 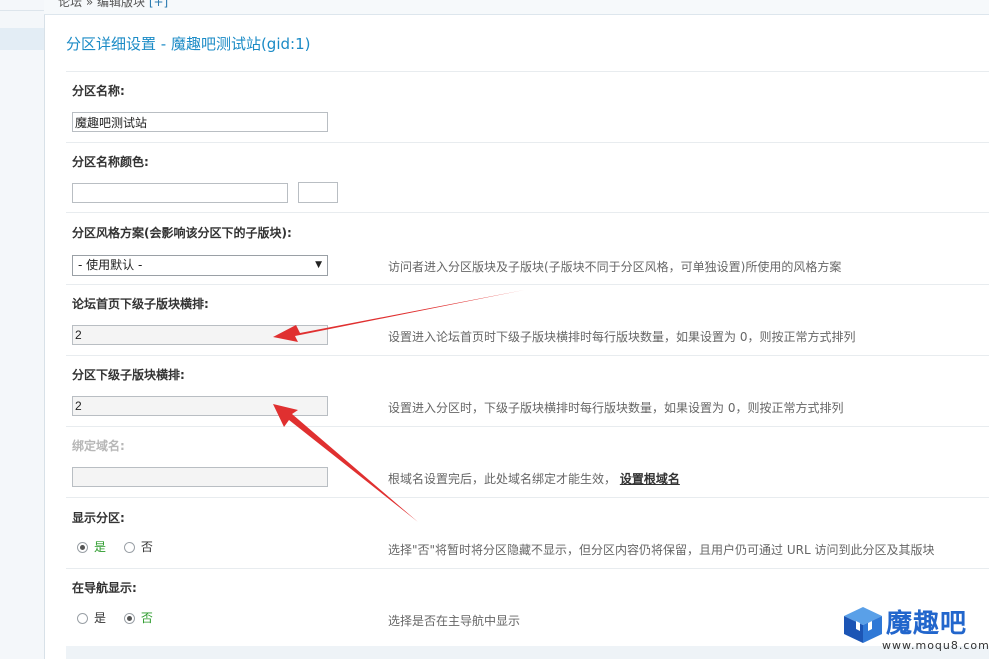 What do you see at coordinates (110, 162) in the screenshot?
I see `name-color-label: 分区名称颜色:` at bounding box center [110, 162].